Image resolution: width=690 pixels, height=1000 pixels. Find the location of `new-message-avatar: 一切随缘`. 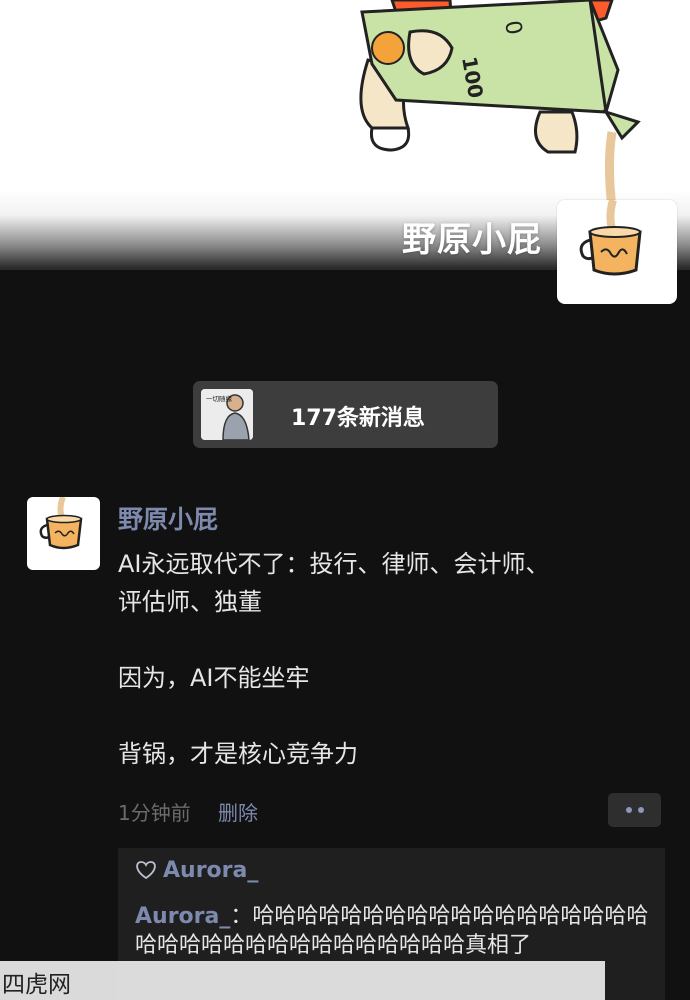

new-message-avatar: 一切随缘 is located at coordinates (227, 414).